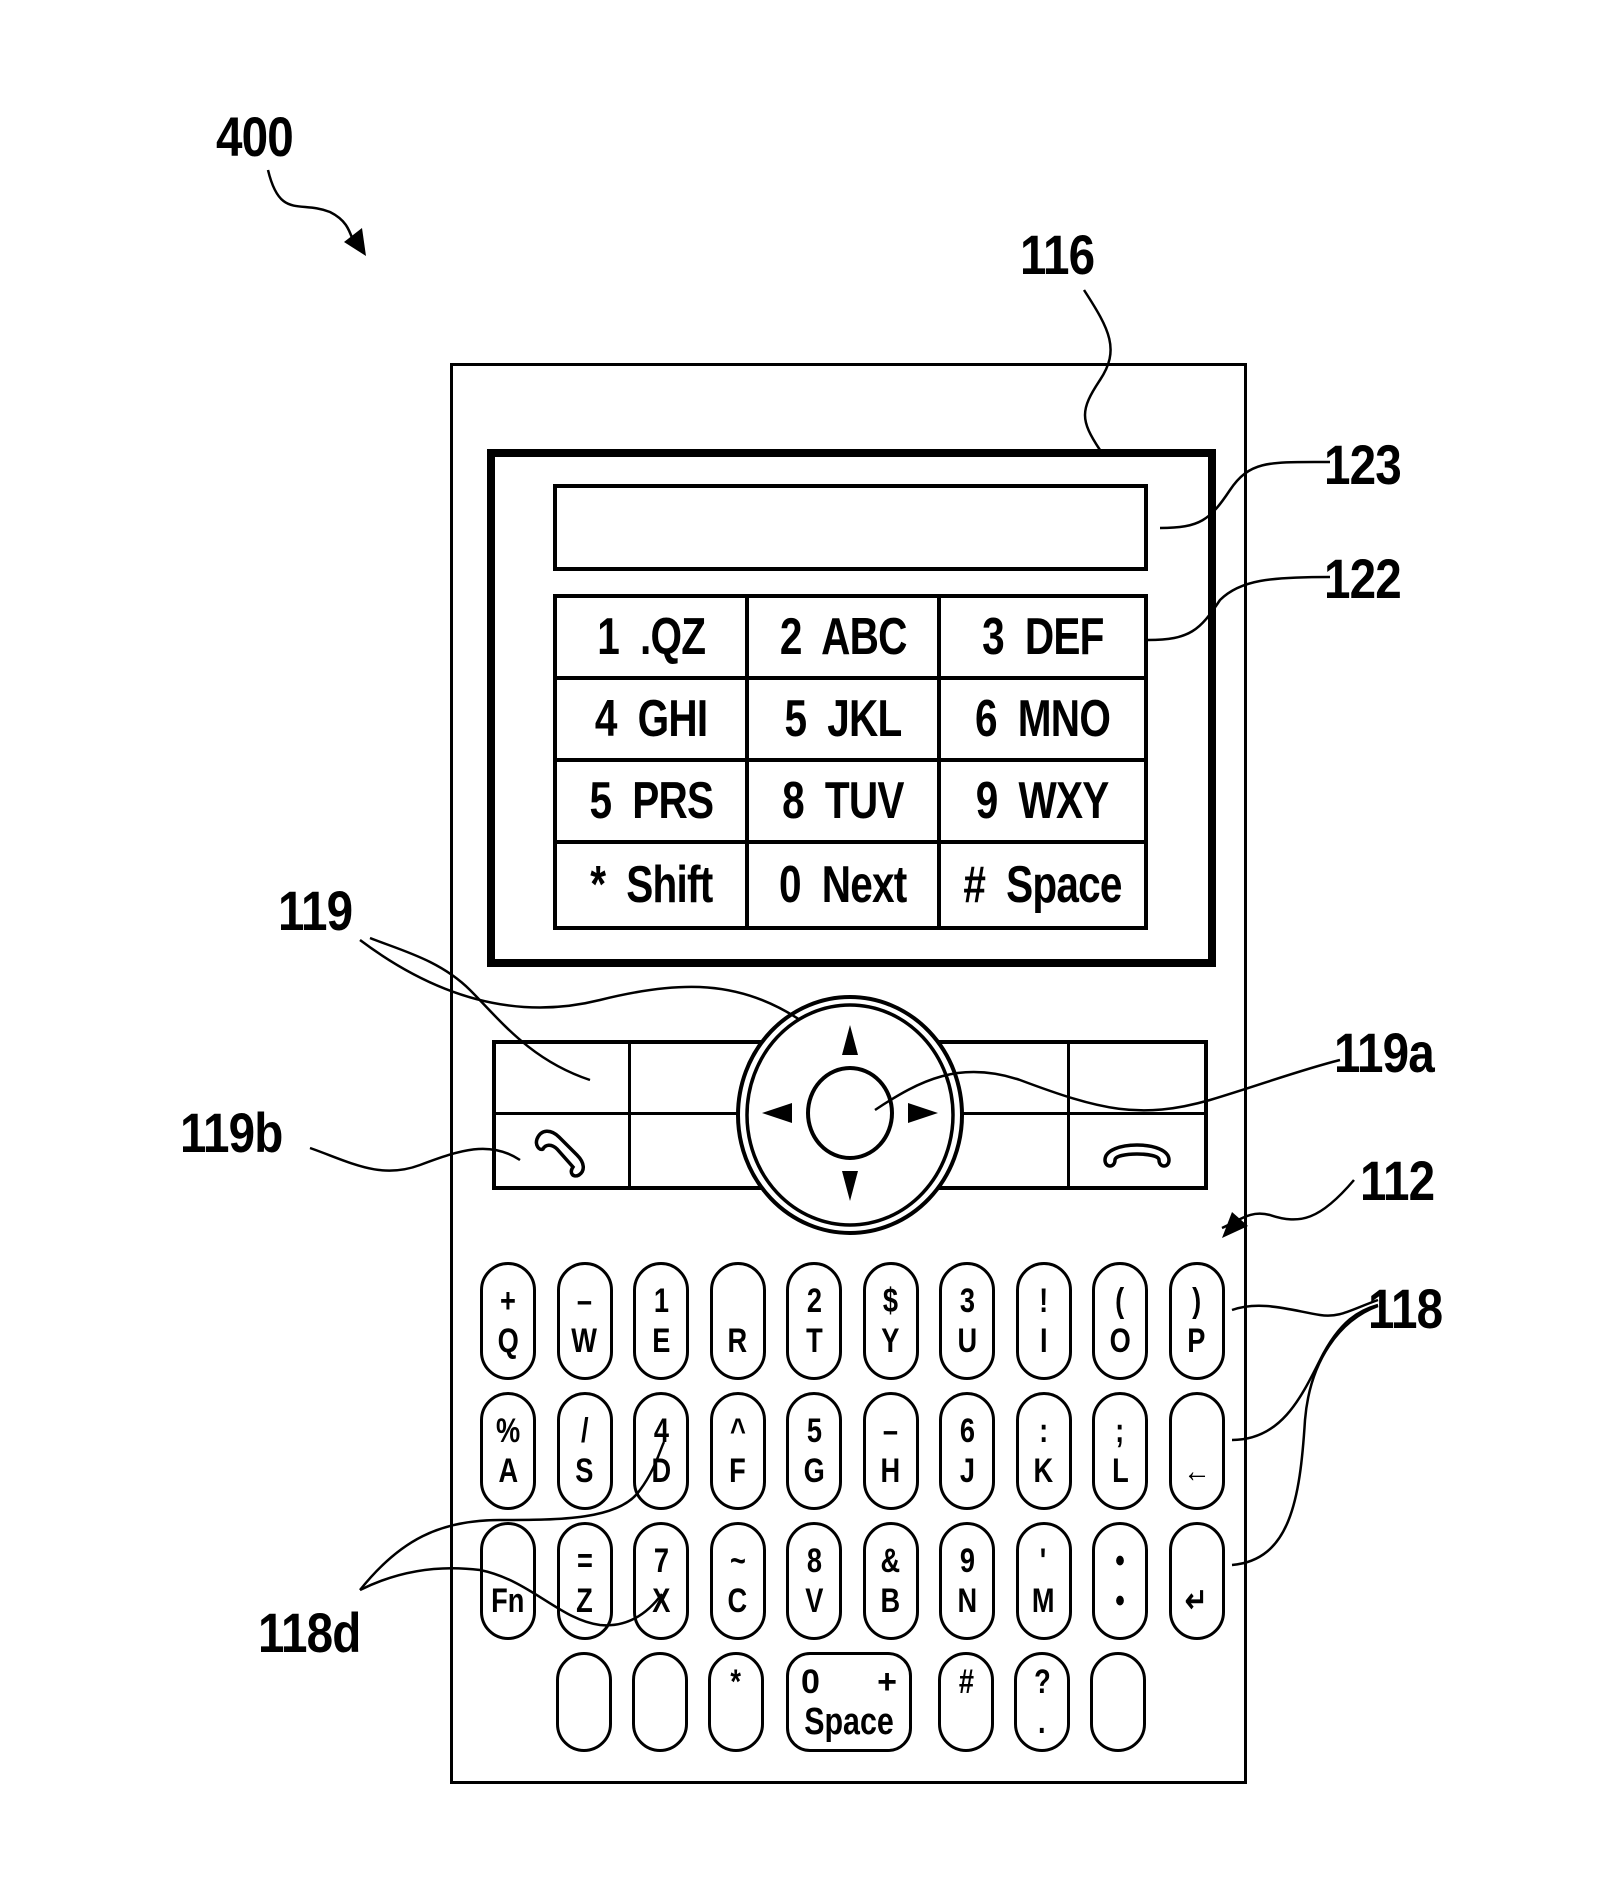 This screenshot has width=1601, height=1901. What do you see at coordinates (737, 1601) in the screenshot?
I see `key-bottom-label: C` at bounding box center [737, 1601].